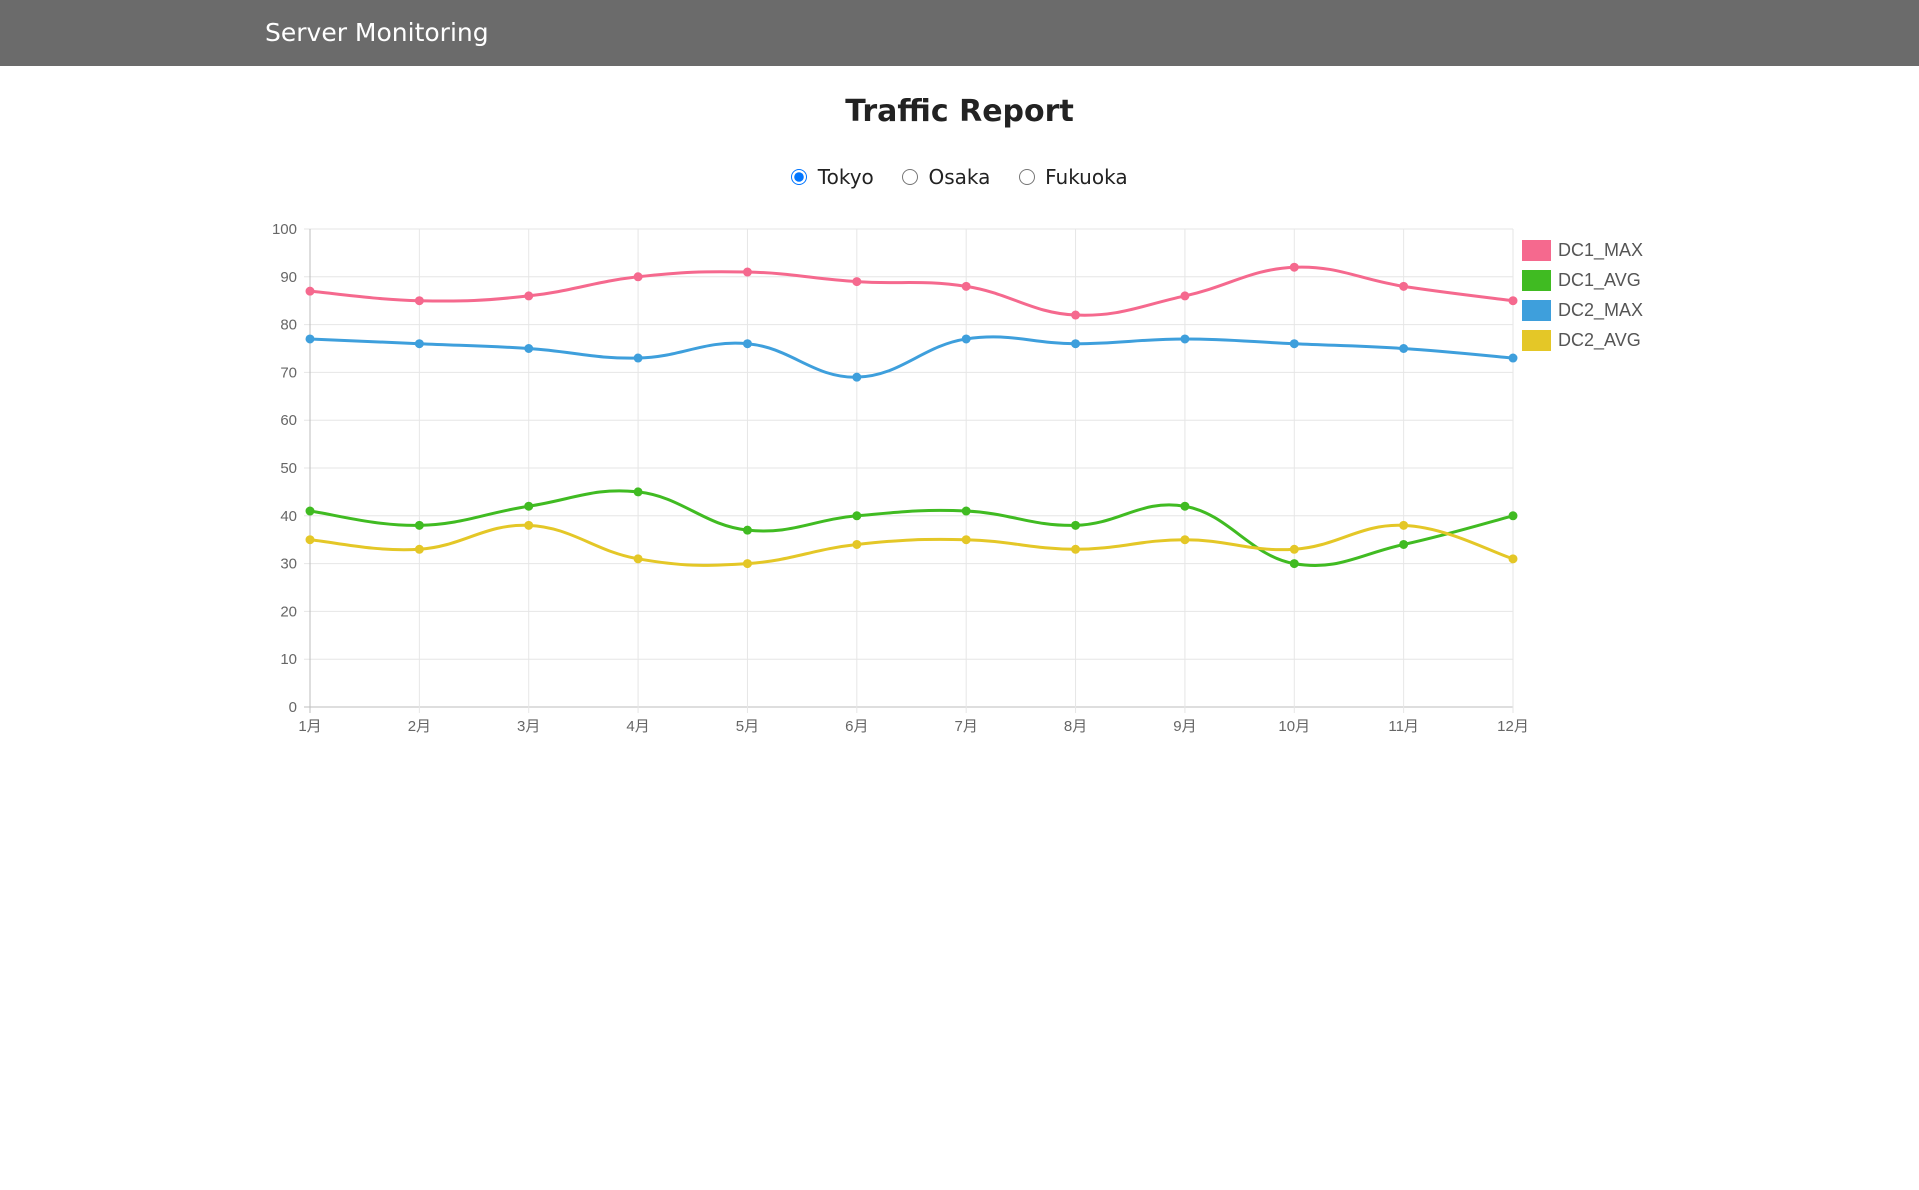  What do you see at coordinates (1086, 176) in the screenshot?
I see `radio-label-fukuoka: Fukuoka` at bounding box center [1086, 176].